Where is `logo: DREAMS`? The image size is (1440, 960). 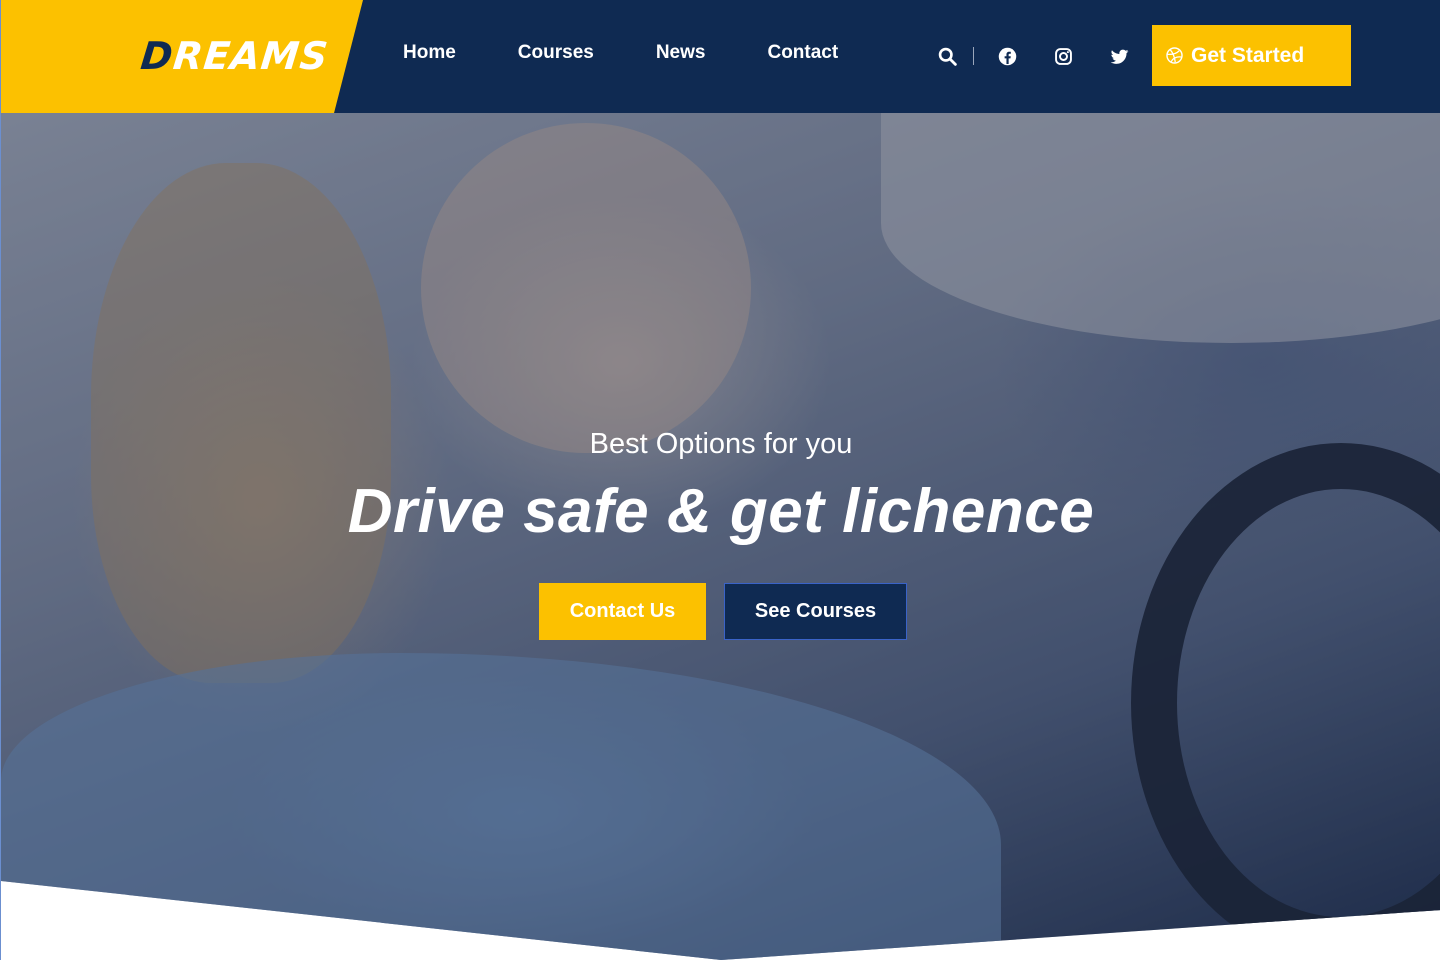
logo: DREAMS is located at coordinates (234, 56).